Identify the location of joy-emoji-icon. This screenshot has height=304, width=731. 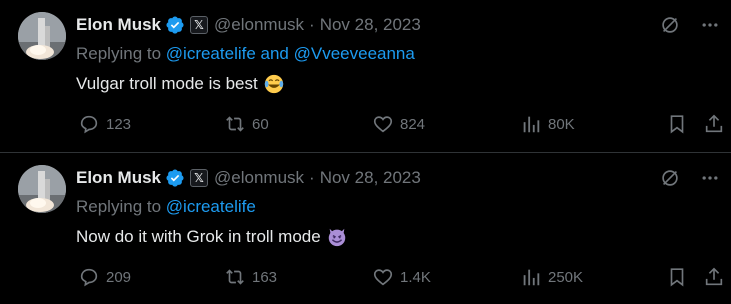
(274, 84).